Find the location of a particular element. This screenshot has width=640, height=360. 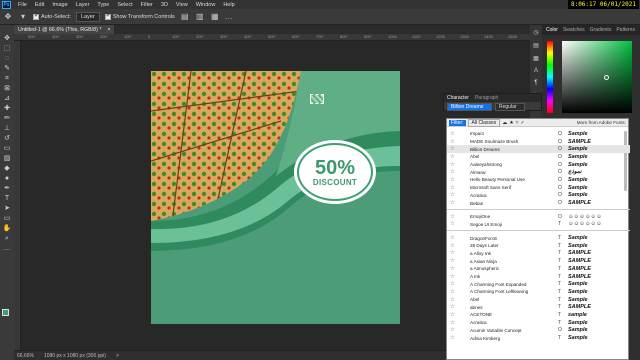

frame-tool-icon: ⊠ is located at coordinates (7, 89).